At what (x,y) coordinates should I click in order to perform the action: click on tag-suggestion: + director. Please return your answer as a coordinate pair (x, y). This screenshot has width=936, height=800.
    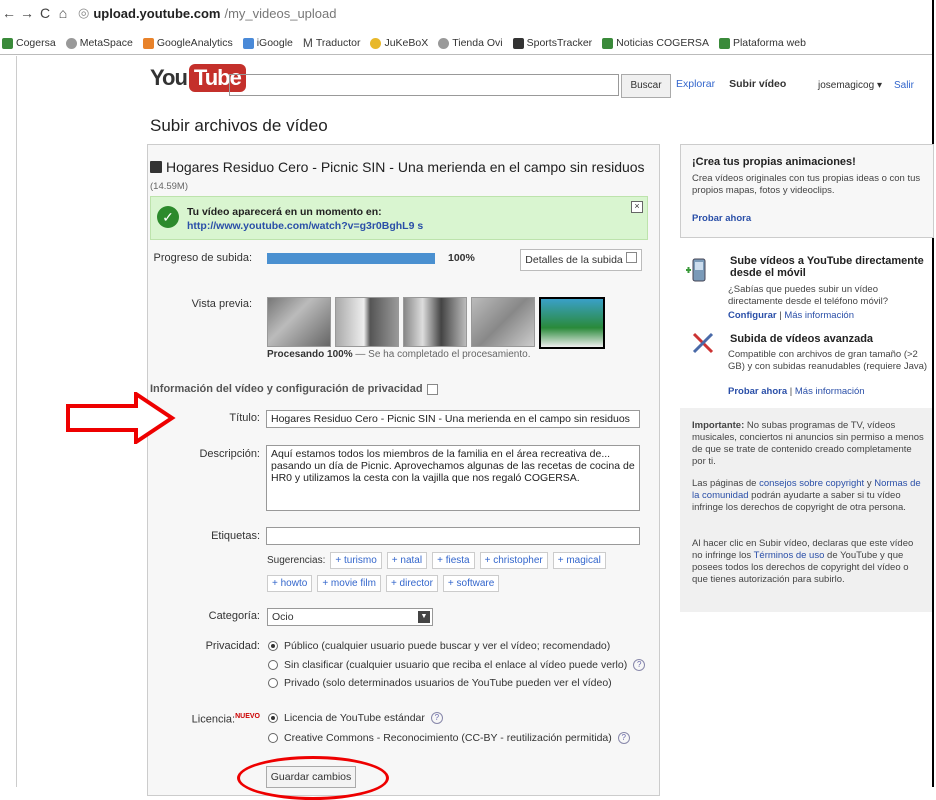
    Looking at the image, I should click on (411, 583).